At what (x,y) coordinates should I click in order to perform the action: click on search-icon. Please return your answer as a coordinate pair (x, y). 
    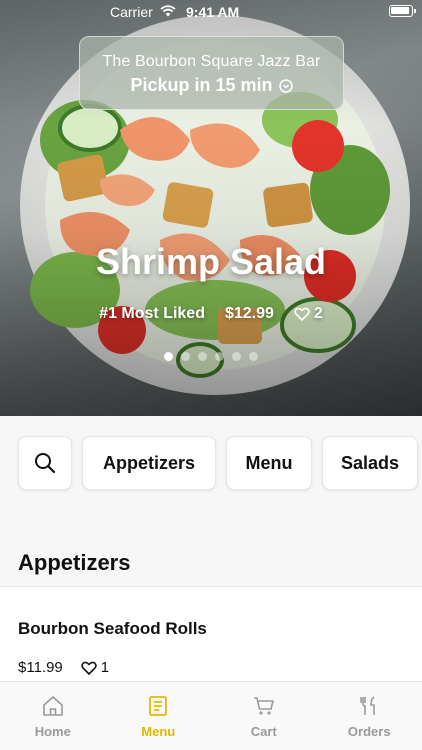
    Looking at the image, I should click on (45, 463).